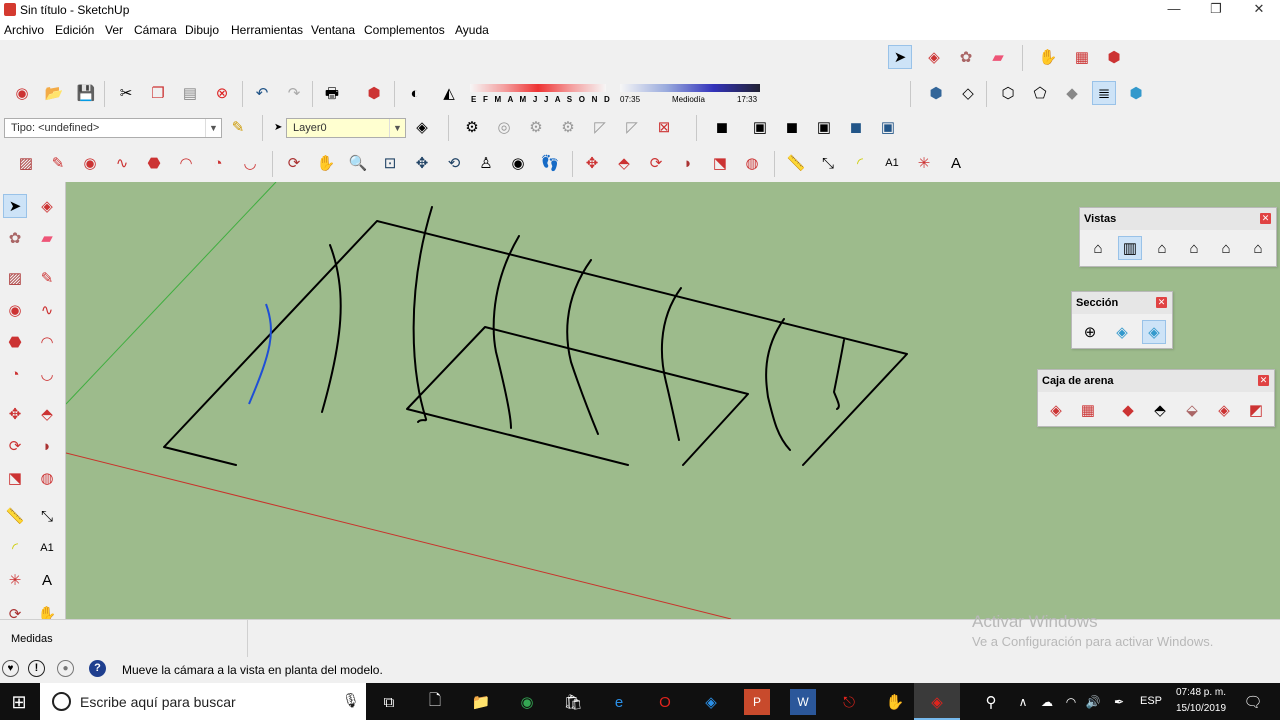  I want to click on notification-icon: 🗨, so click(1253, 702).